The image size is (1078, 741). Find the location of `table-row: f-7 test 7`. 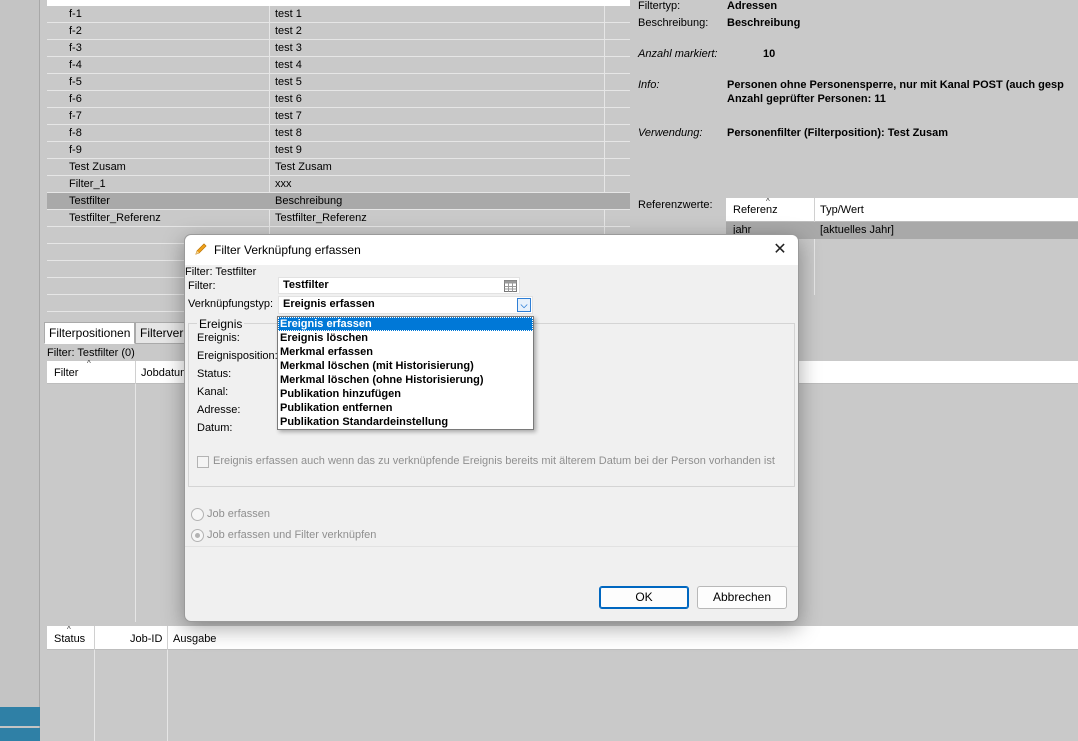

table-row: f-7 test 7 is located at coordinates (338, 116).